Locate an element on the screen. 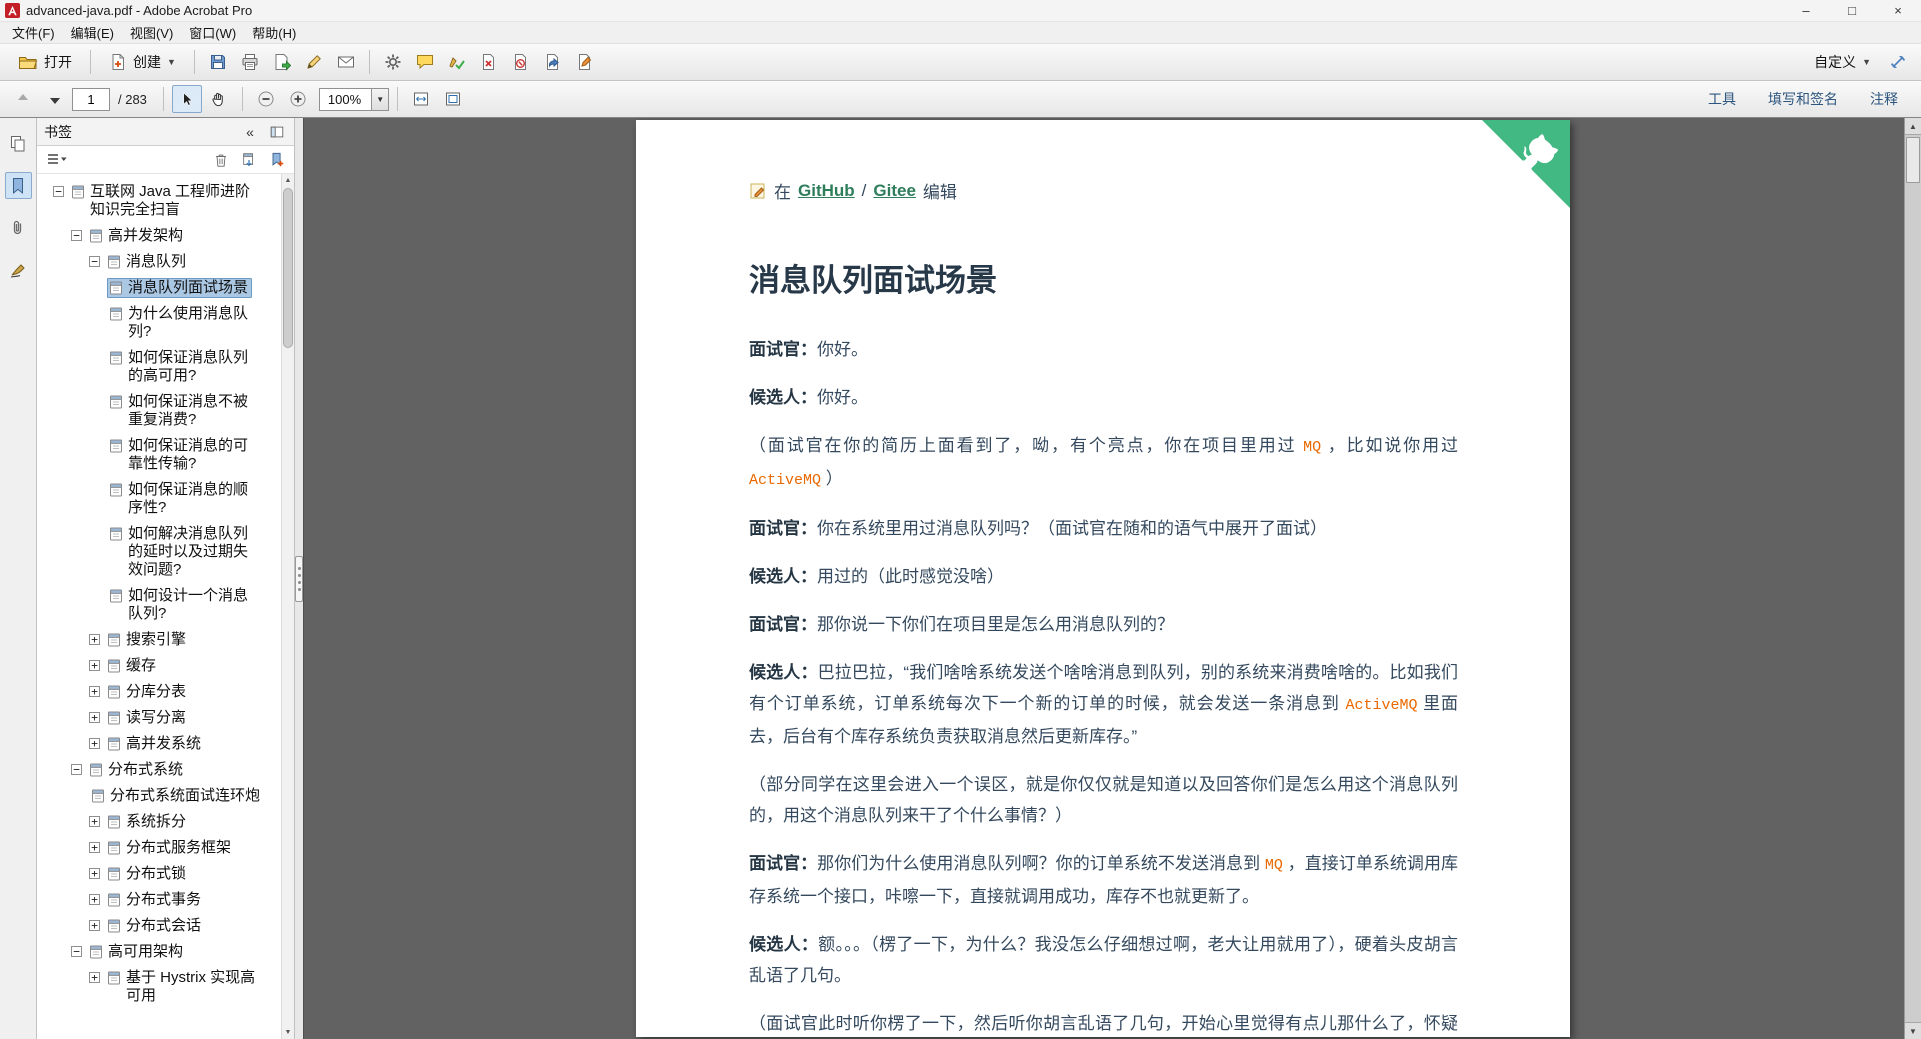 This screenshot has height=1039, width=1921. collapse-panel-button: « is located at coordinates (250, 132).